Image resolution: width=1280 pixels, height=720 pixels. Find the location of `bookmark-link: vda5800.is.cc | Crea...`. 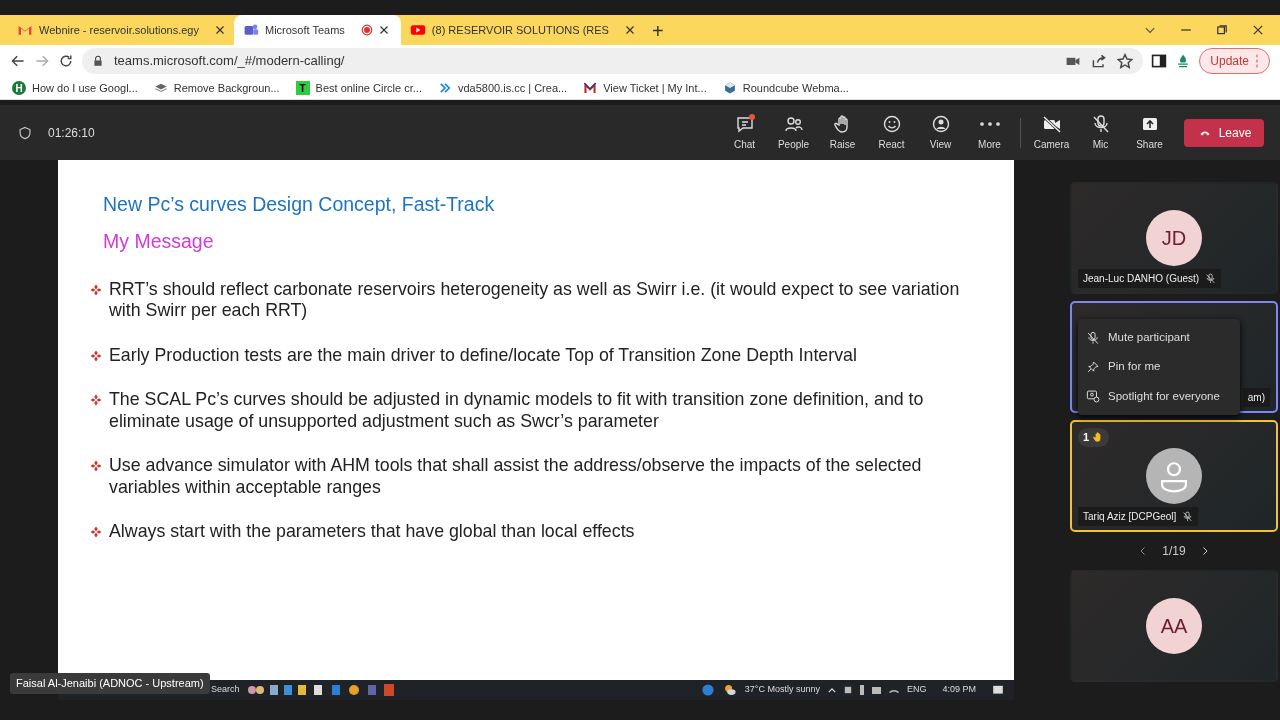

bookmark-link: vda5800.is.cc | Crea... is located at coordinates (512, 88).